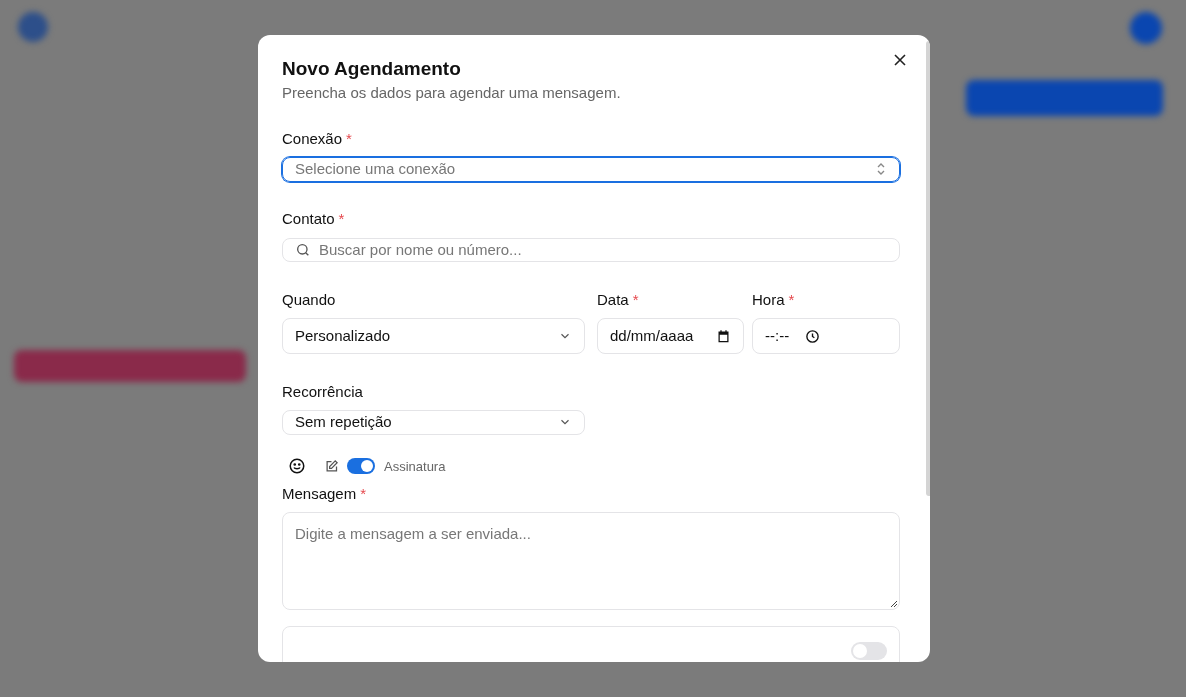 Image resolution: width=1186 pixels, height=697 pixels. What do you see at coordinates (319, 493) in the screenshot?
I see `field-label: Mensagem` at bounding box center [319, 493].